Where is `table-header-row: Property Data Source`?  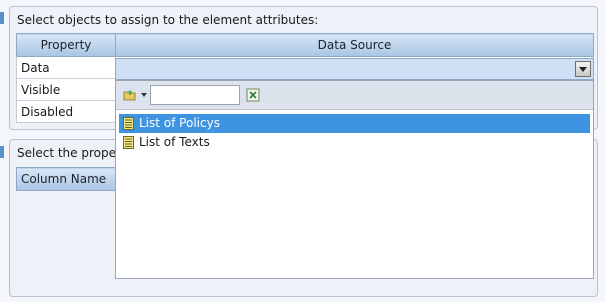 table-header-row: Property Data Source is located at coordinates (305, 45).